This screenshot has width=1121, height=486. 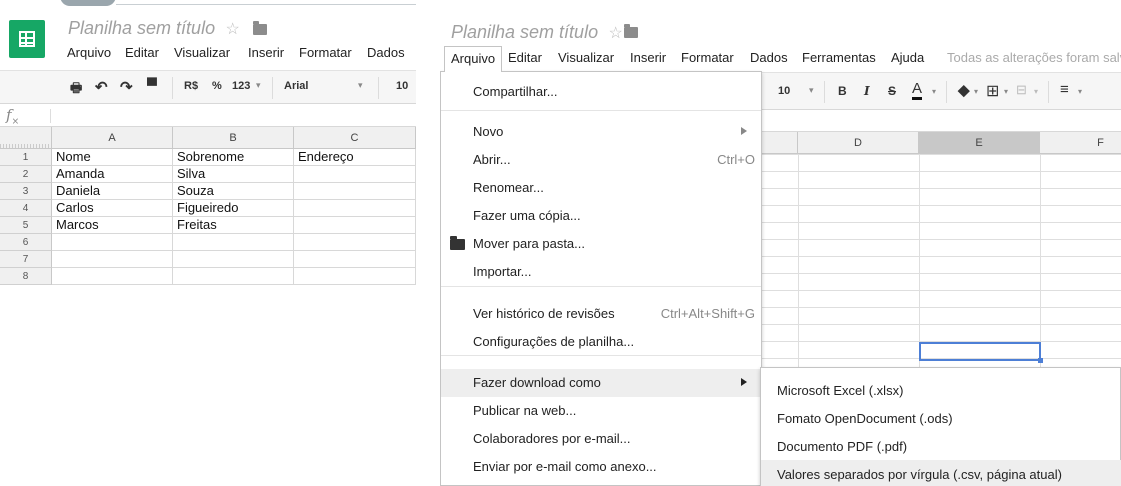 What do you see at coordinates (26, 208) in the screenshot?
I see `row-header: 4` at bounding box center [26, 208].